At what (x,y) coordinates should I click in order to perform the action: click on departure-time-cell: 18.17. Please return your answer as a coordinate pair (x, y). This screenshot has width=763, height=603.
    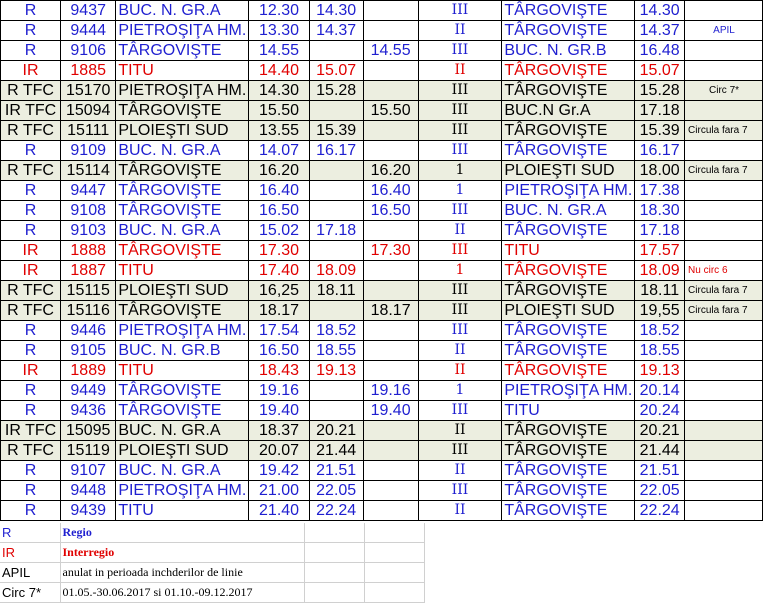
    Looking at the image, I should click on (279, 310).